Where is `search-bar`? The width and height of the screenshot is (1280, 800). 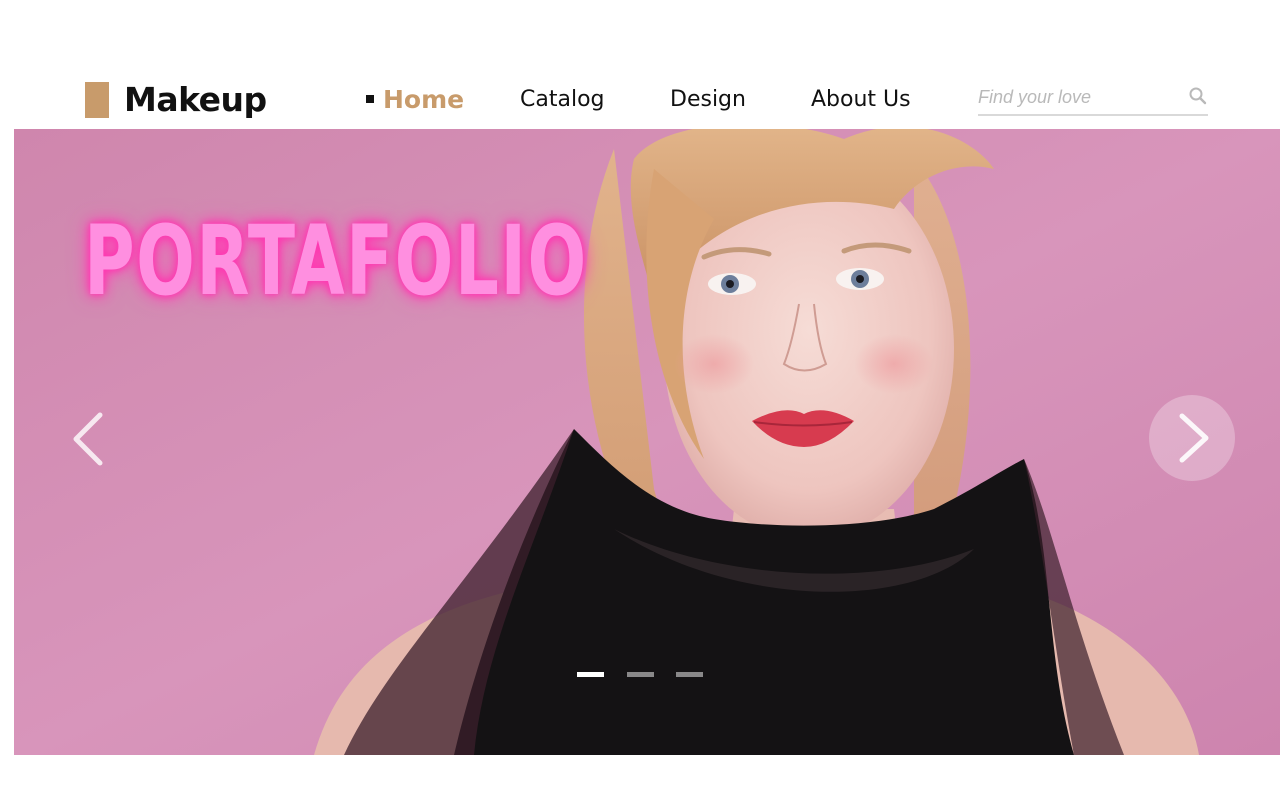
search-bar is located at coordinates (1093, 99).